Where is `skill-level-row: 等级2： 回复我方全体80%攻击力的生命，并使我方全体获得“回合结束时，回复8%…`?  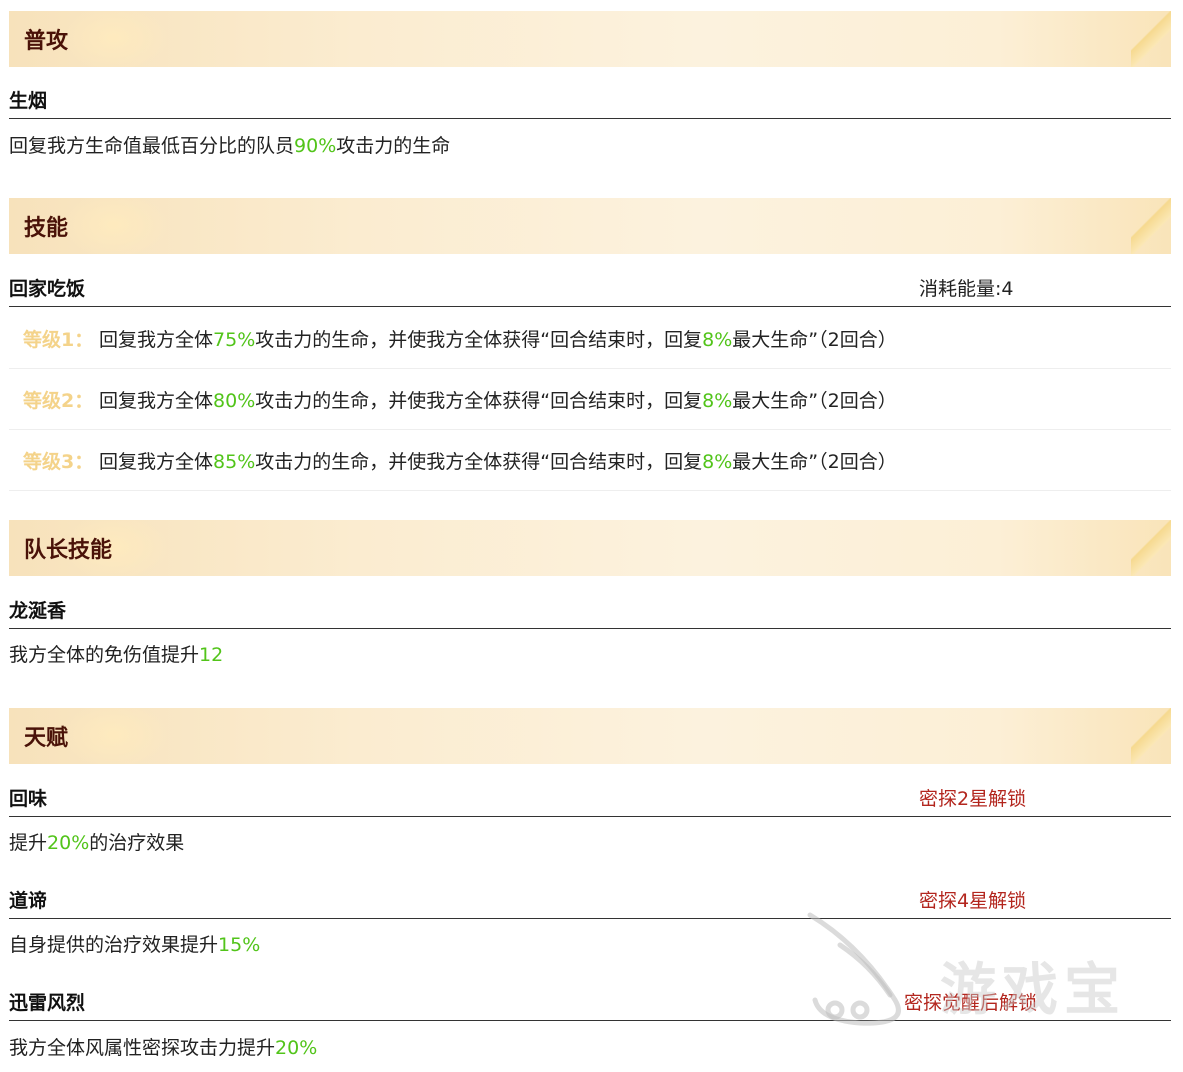
skill-level-row: 等级2： 回复我方全体80%攻击力的生命，并使我方全体获得“回合结束时，回复8%… is located at coordinates (590, 399).